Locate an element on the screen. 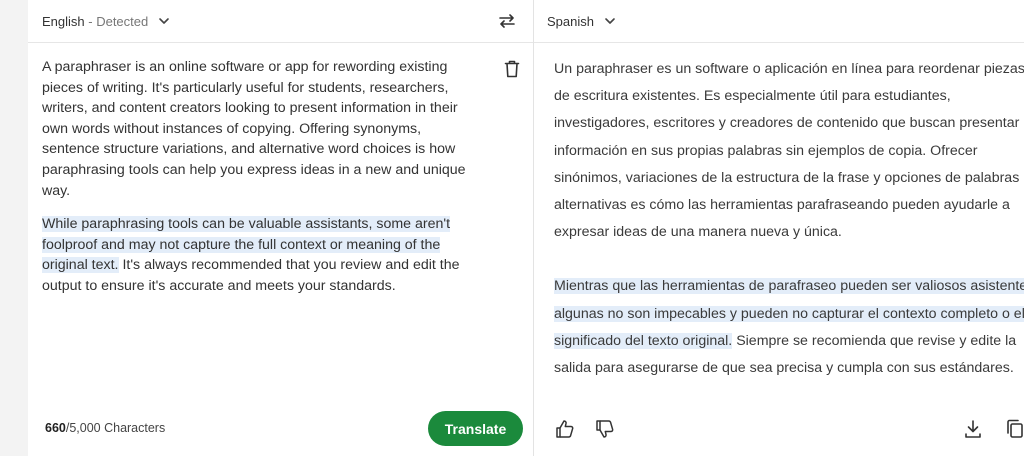 The height and width of the screenshot is (456, 1024). swap-arrows-icon is located at coordinates (507, 21).